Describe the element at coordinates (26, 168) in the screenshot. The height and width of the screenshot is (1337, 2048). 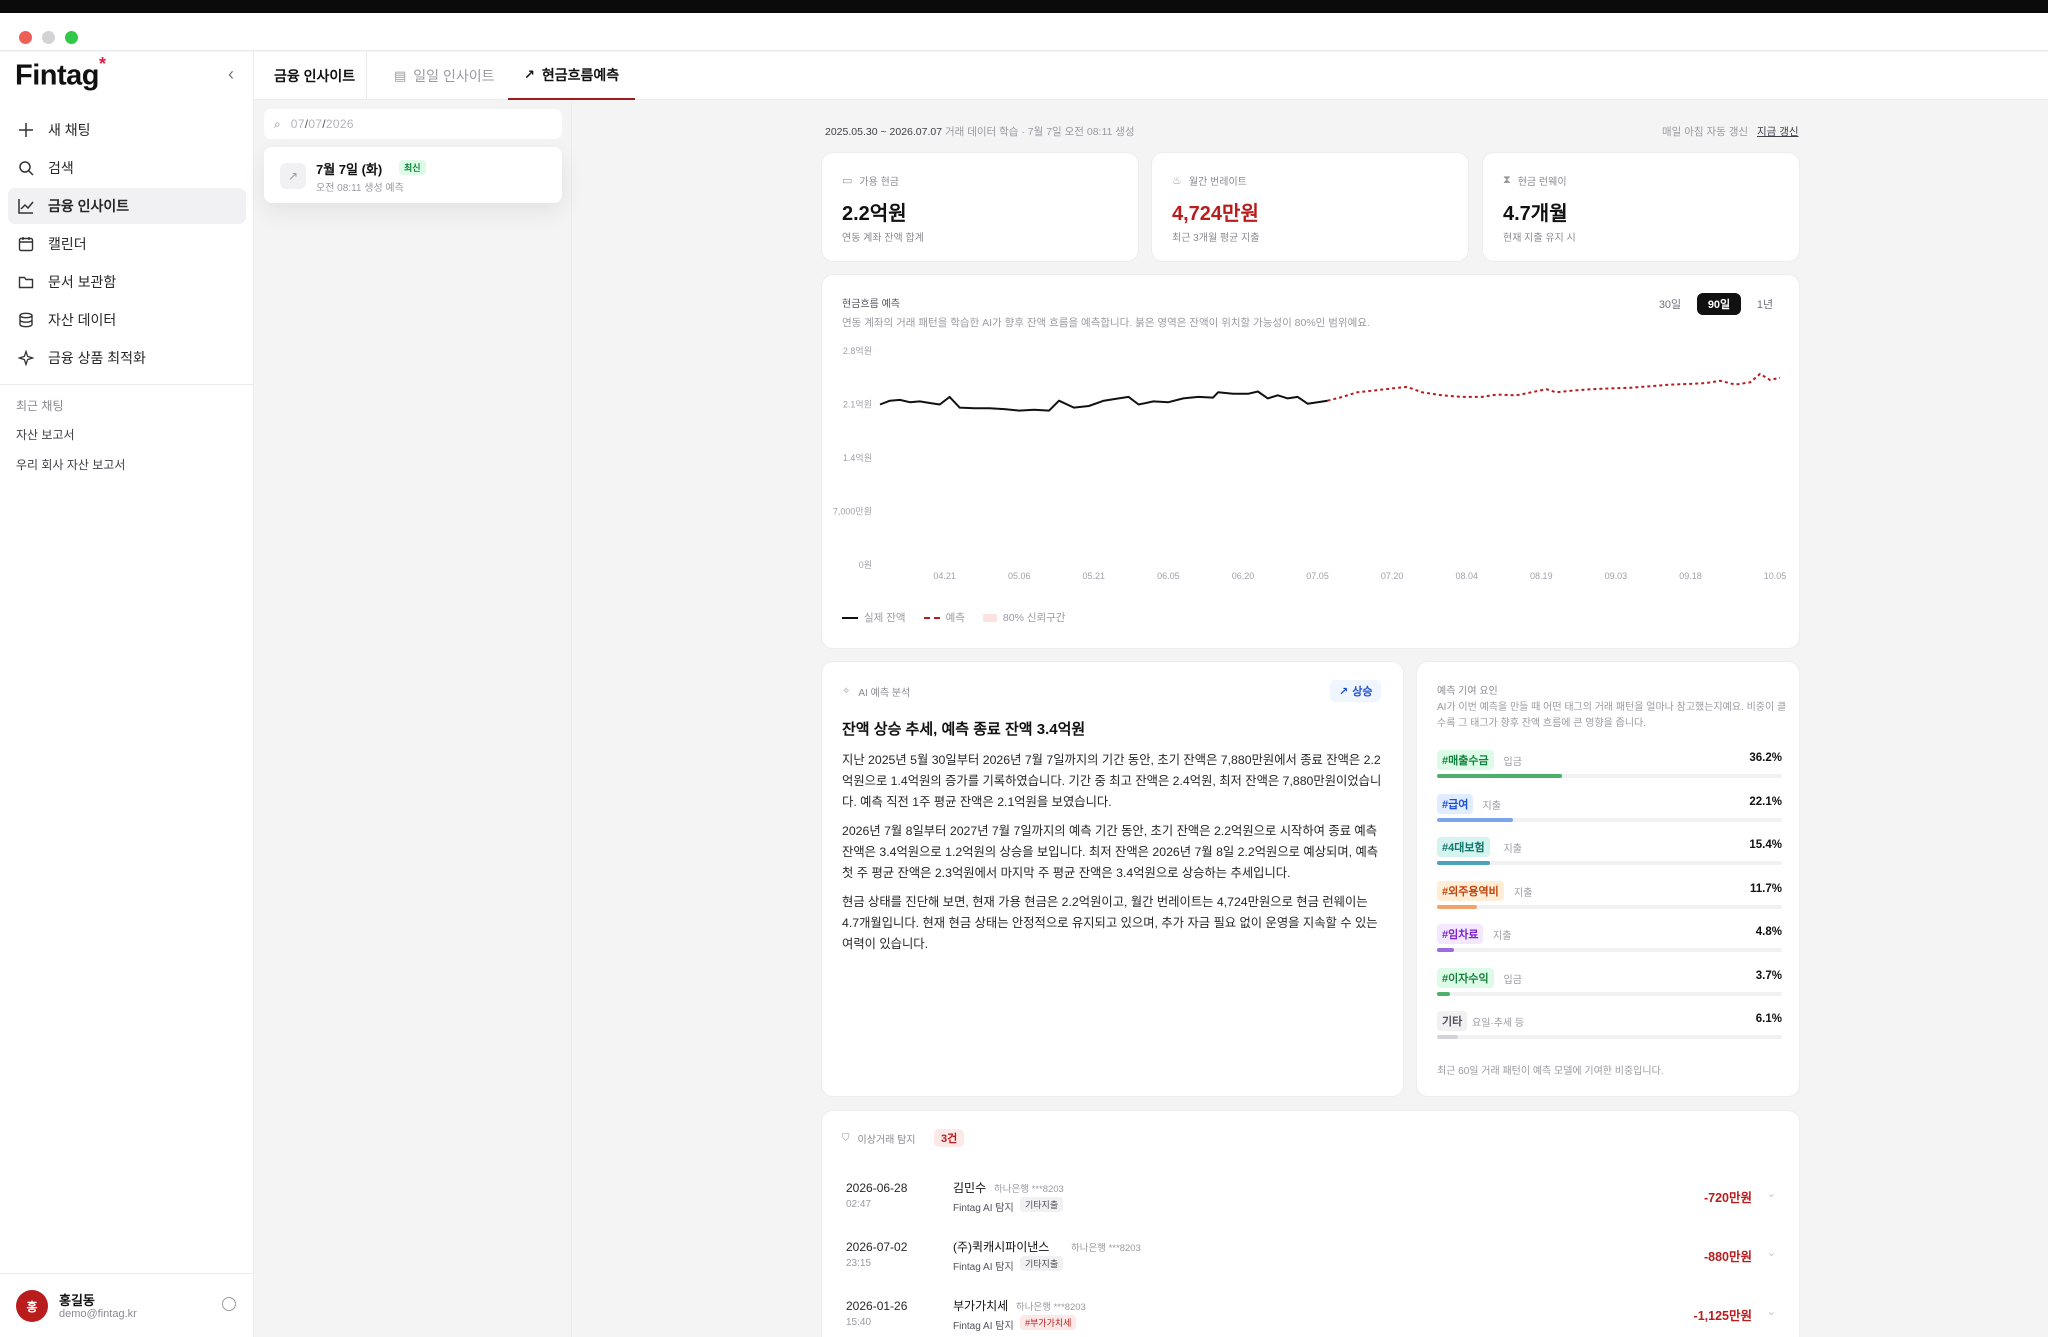
I see `search-icon` at that location.